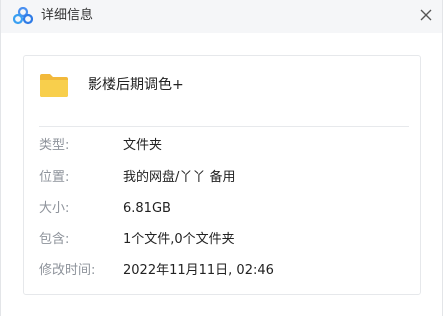 This screenshot has height=316, width=443. What do you see at coordinates (23, 16) in the screenshot?
I see `cloud-logo-icon` at bounding box center [23, 16].